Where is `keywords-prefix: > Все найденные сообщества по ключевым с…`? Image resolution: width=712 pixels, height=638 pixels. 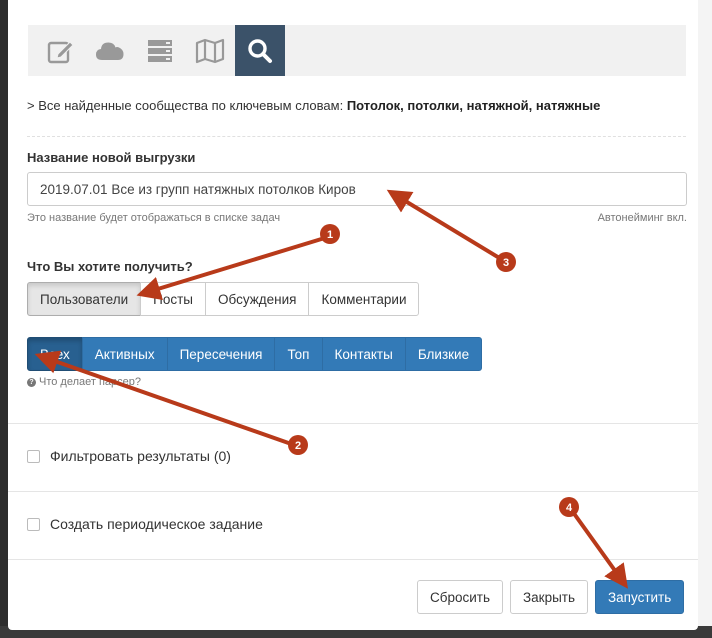 keywords-prefix: > Все найденные сообщества по ключевым с… is located at coordinates (185, 105).